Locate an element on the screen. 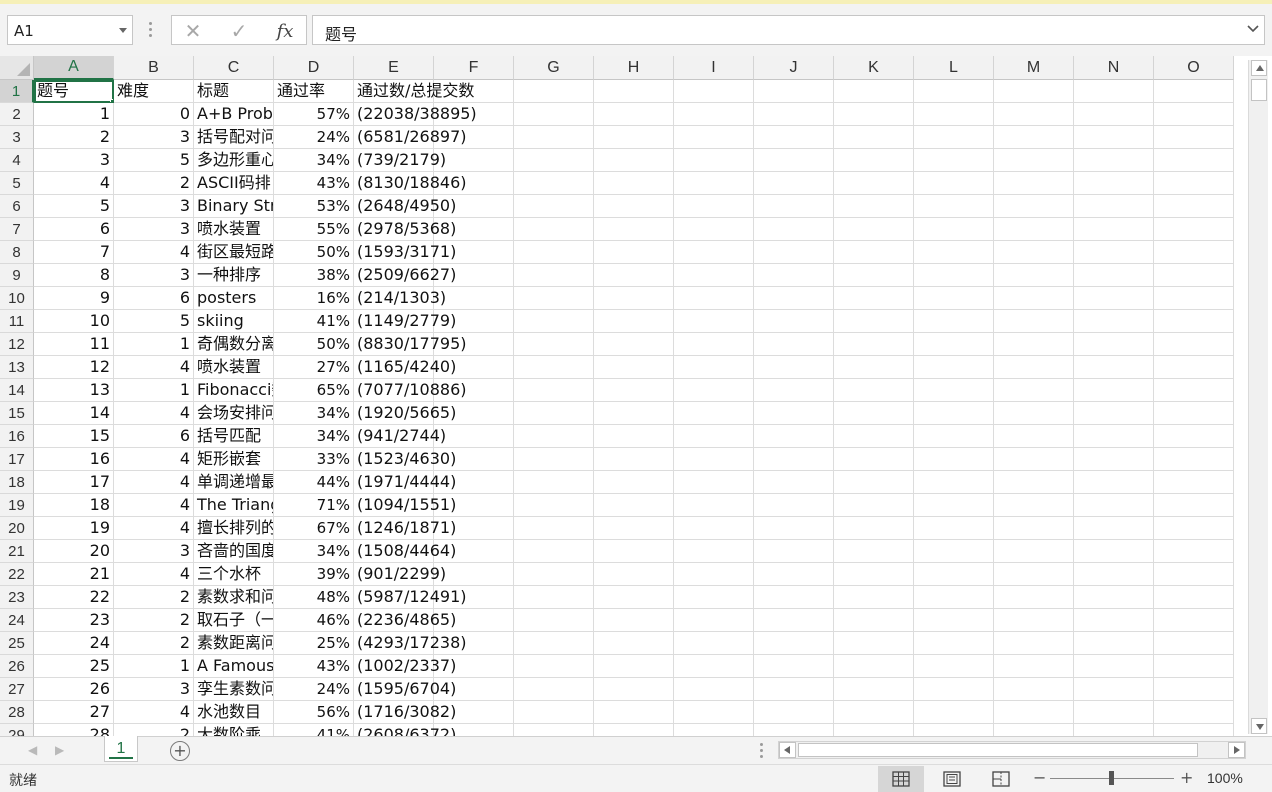  cell-d: 46% is located at coordinates (314, 620).